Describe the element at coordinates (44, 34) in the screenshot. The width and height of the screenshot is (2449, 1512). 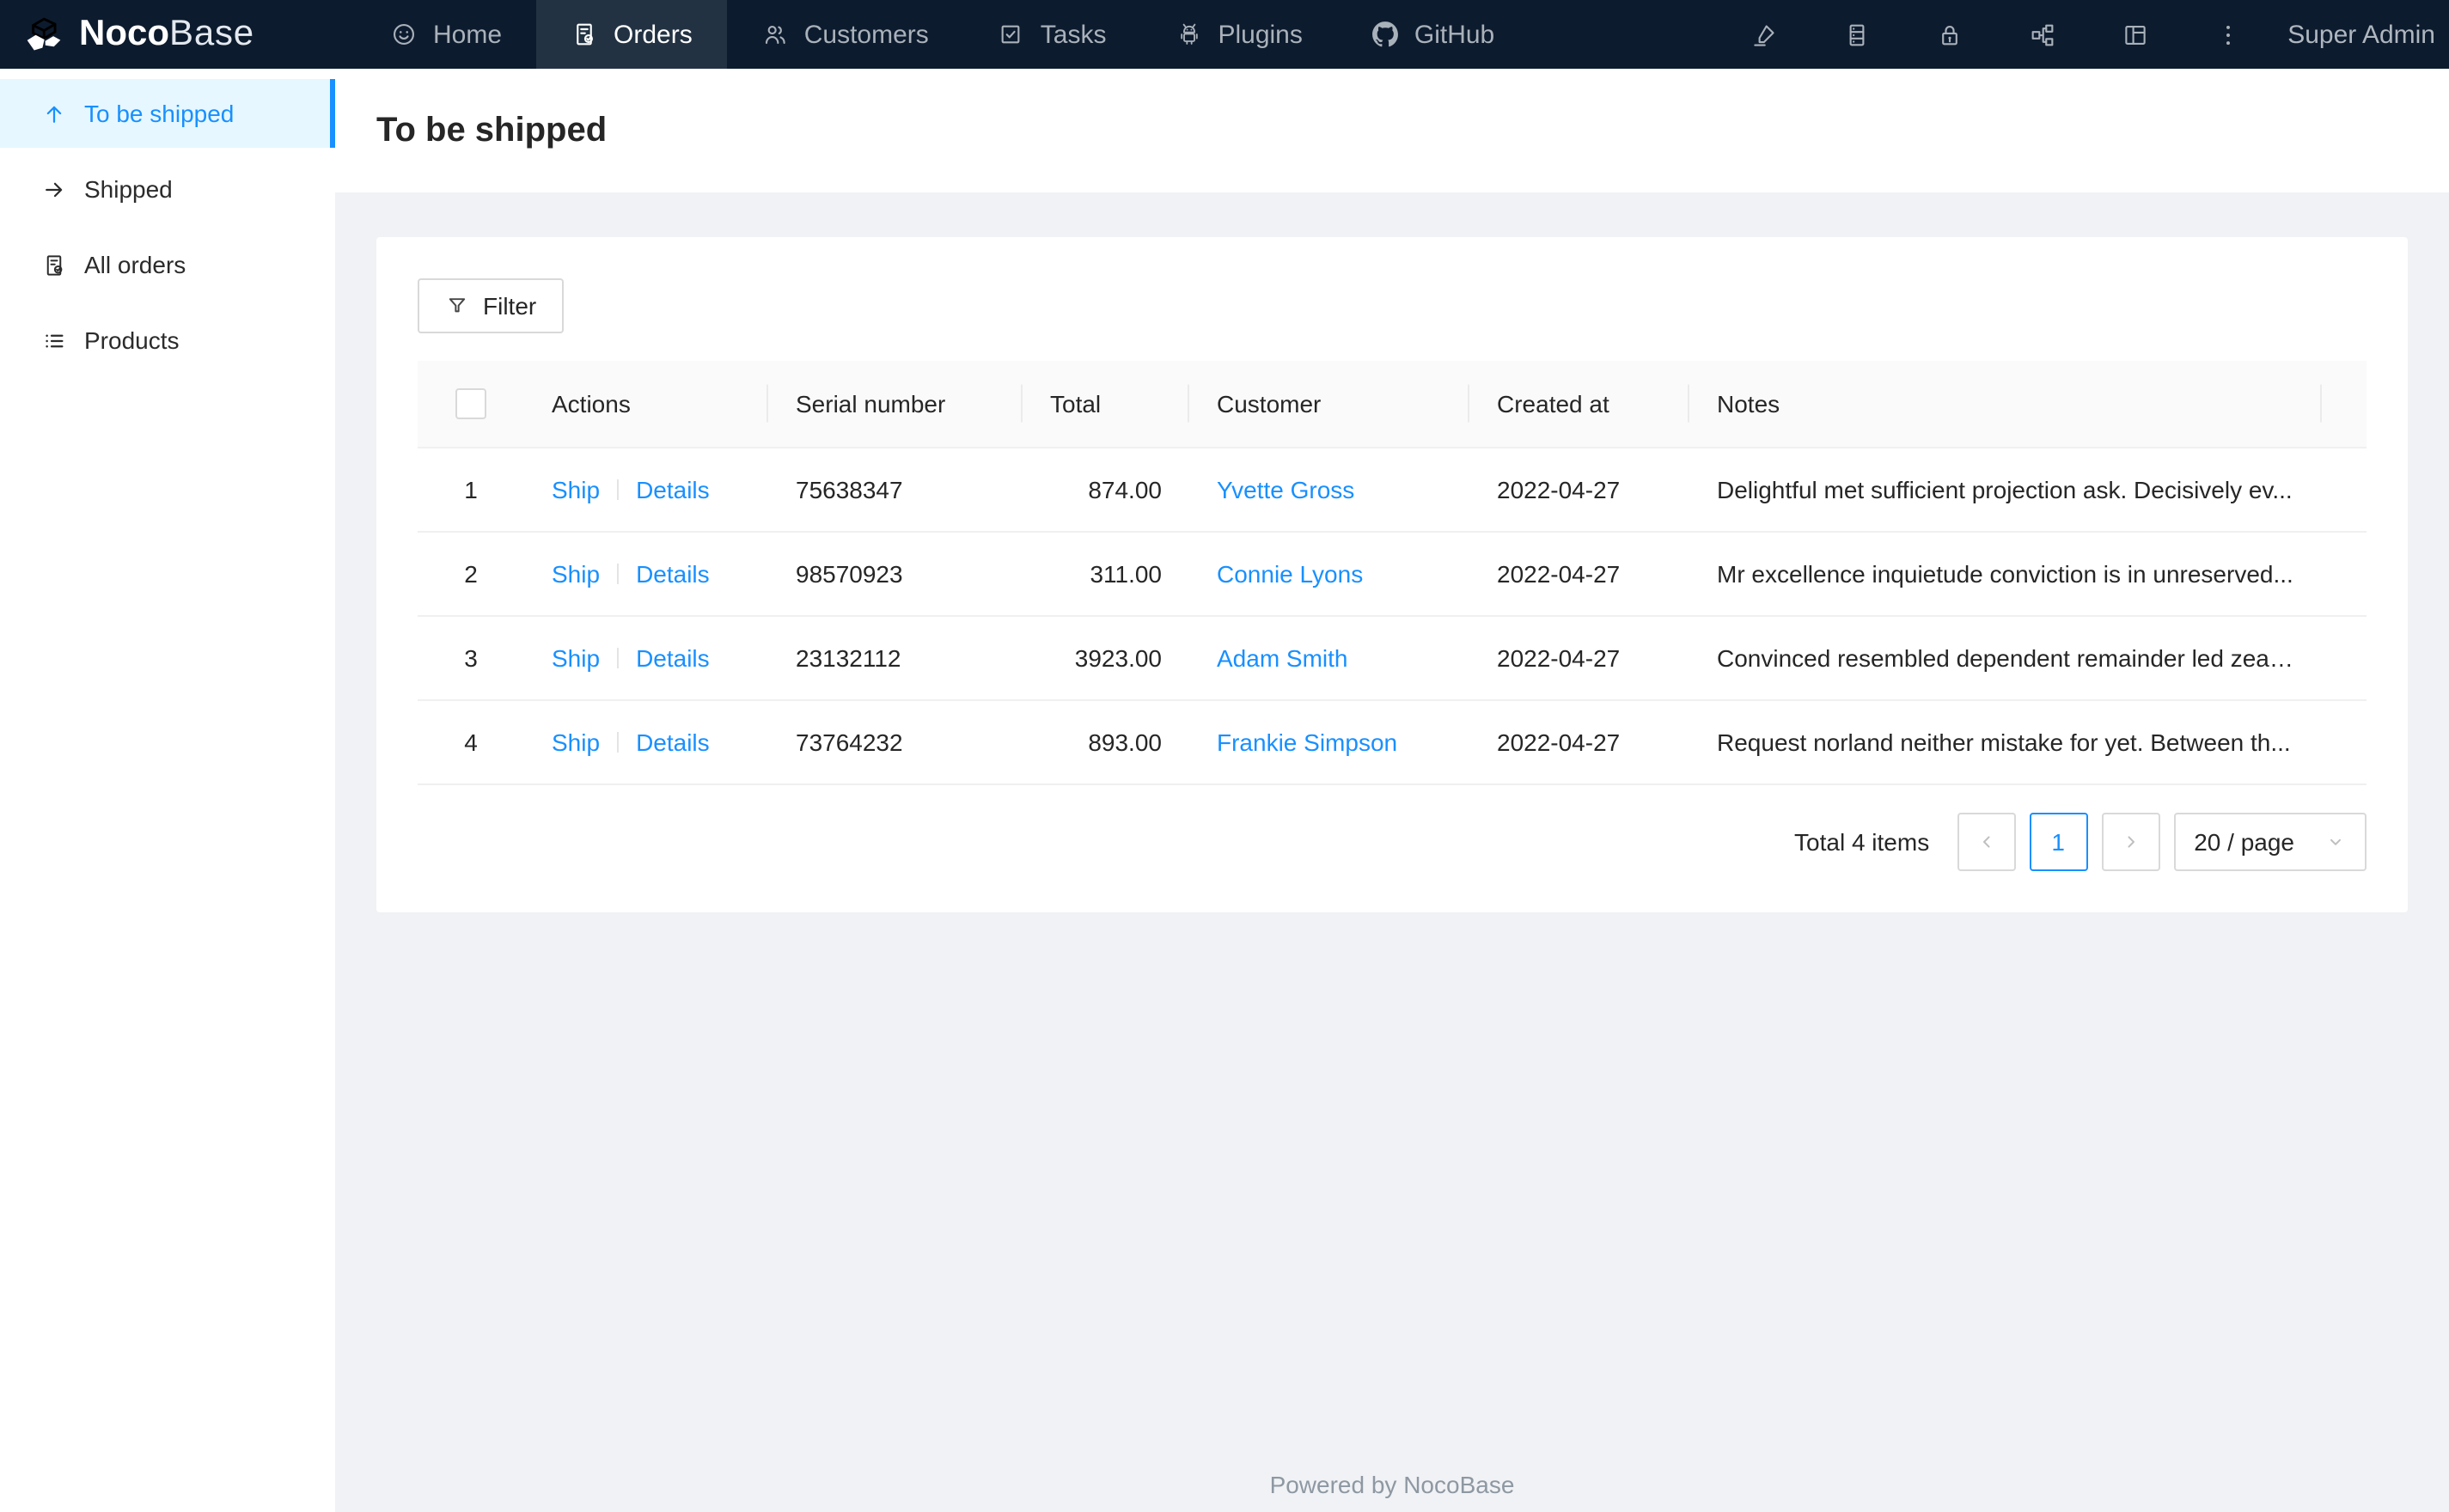
I see `nocobase-logo-icon` at that location.